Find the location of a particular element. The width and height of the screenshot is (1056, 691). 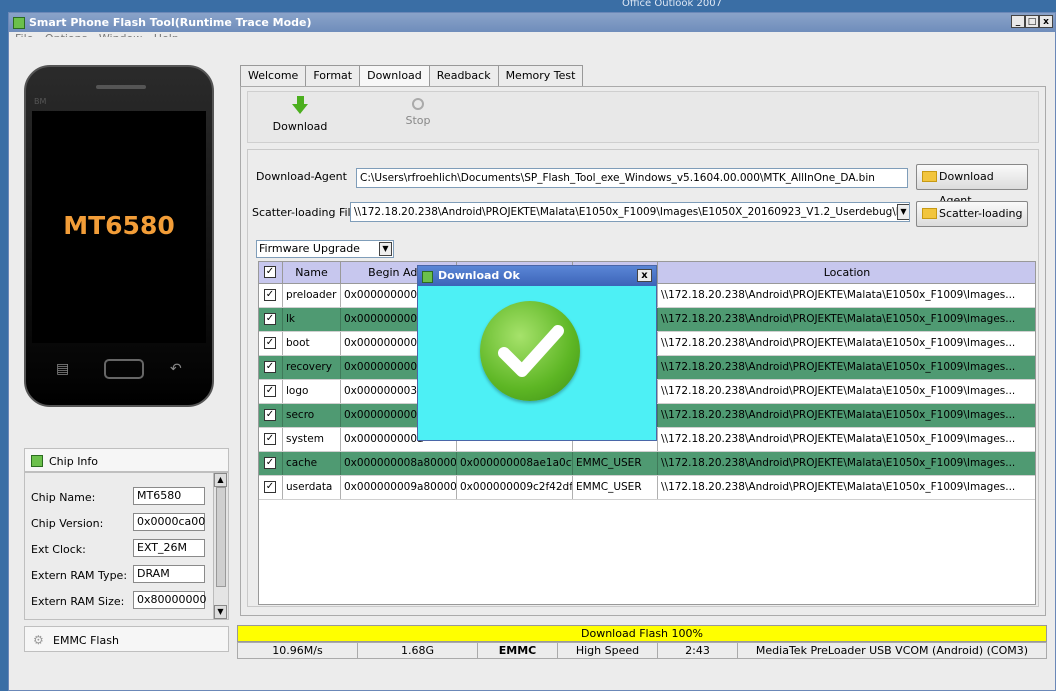

emmc-flash-header: ⚙ EMMC Flash is located at coordinates (126, 639).